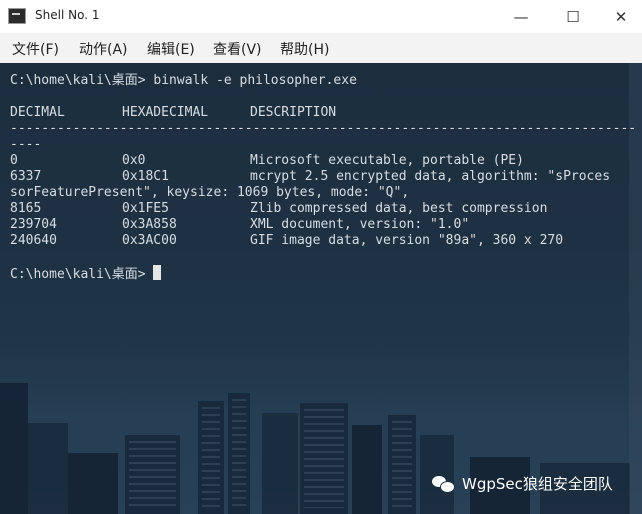 The width and height of the screenshot is (642, 514). What do you see at coordinates (82, 274) in the screenshot?
I see `prompt-text: C:\home\kali\桌面>` at bounding box center [82, 274].